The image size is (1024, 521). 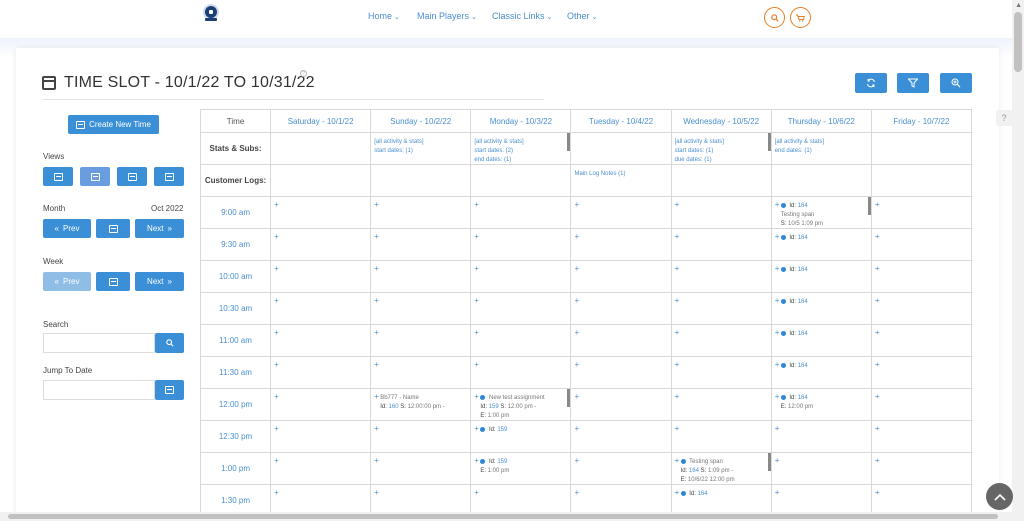 What do you see at coordinates (132, 176) in the screenshot?
I see `view-day-button` at bounding box center [132, 176].